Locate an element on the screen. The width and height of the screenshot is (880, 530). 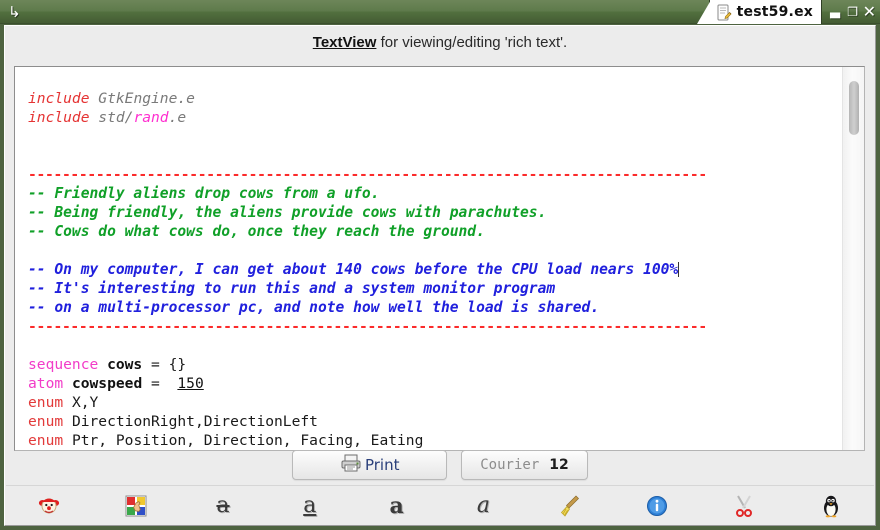
code-token: .e is located at coordinates (177, 117).